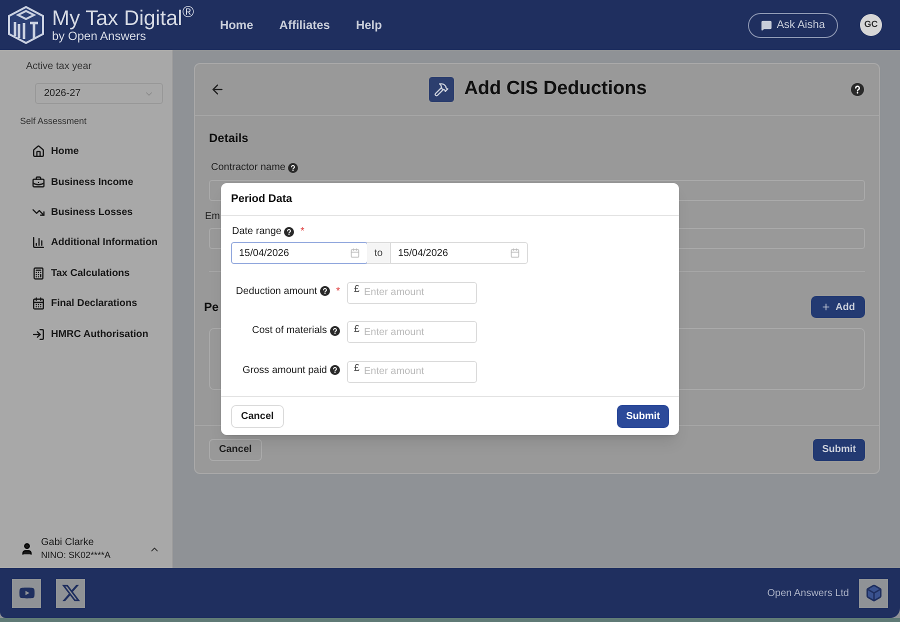 The width and height of the screenshot is (900, 622). I want to click on details-heading: Details, so click(229, 138).